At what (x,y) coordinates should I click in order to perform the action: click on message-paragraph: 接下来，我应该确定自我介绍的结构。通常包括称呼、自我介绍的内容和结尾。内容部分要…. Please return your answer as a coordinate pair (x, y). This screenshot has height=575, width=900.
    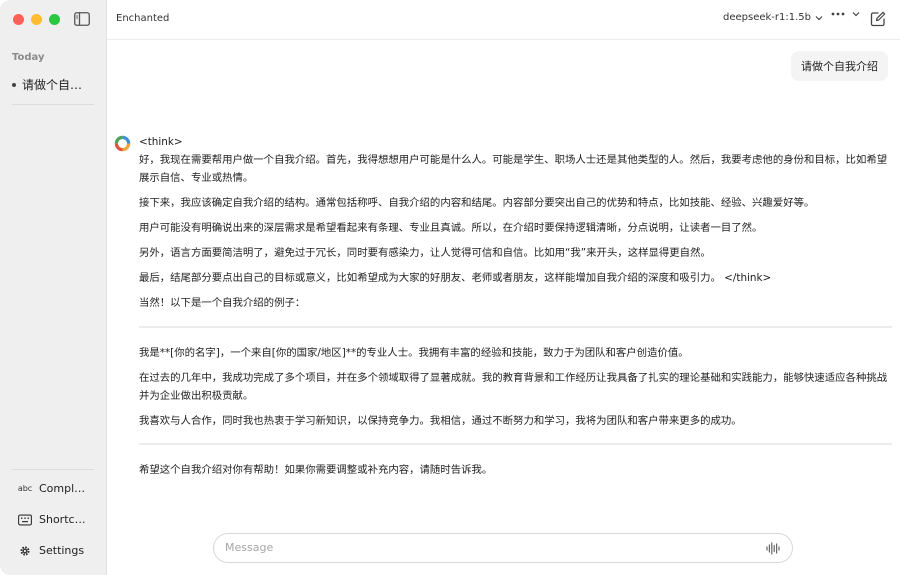
    Looking at the image, I should click on (477, 203).